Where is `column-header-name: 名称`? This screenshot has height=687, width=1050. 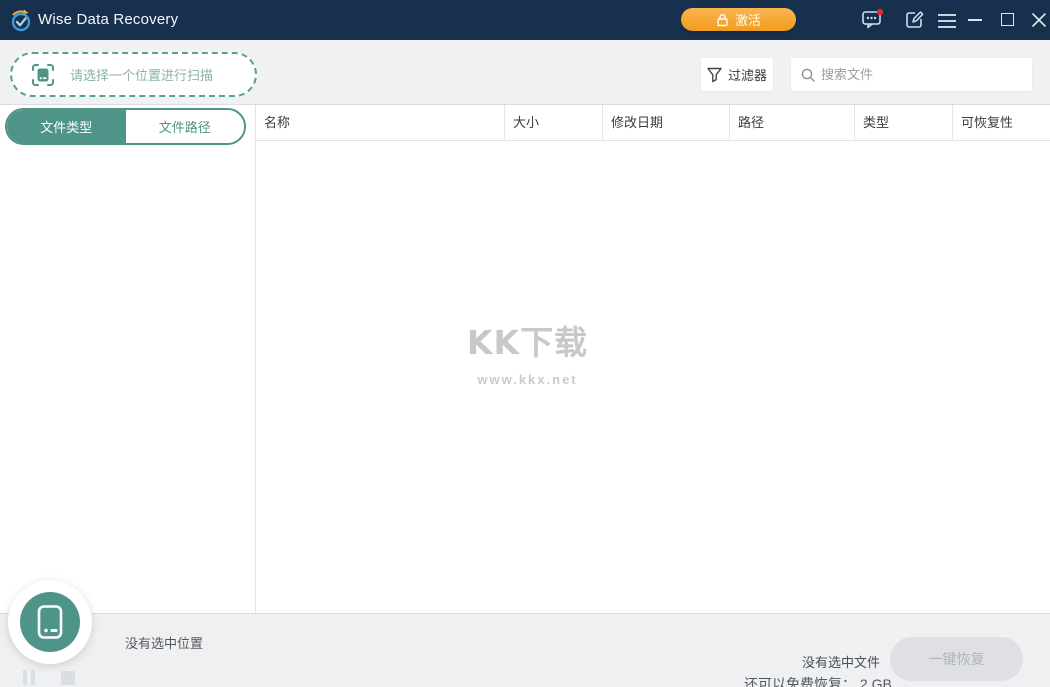
column-header-name: 名称 is located at coordinates (380, 123).